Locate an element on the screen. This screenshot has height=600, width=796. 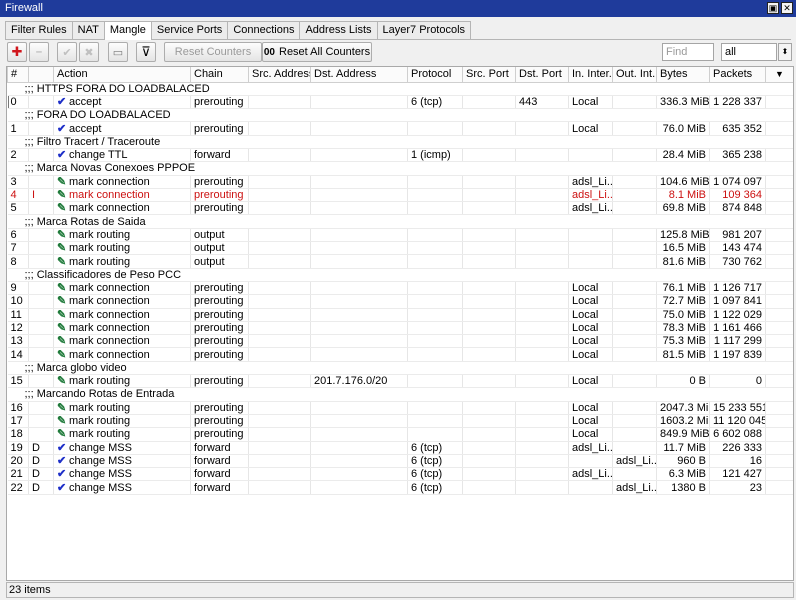
column-menu-icon: ▼ is located at coordinates (779, 75).